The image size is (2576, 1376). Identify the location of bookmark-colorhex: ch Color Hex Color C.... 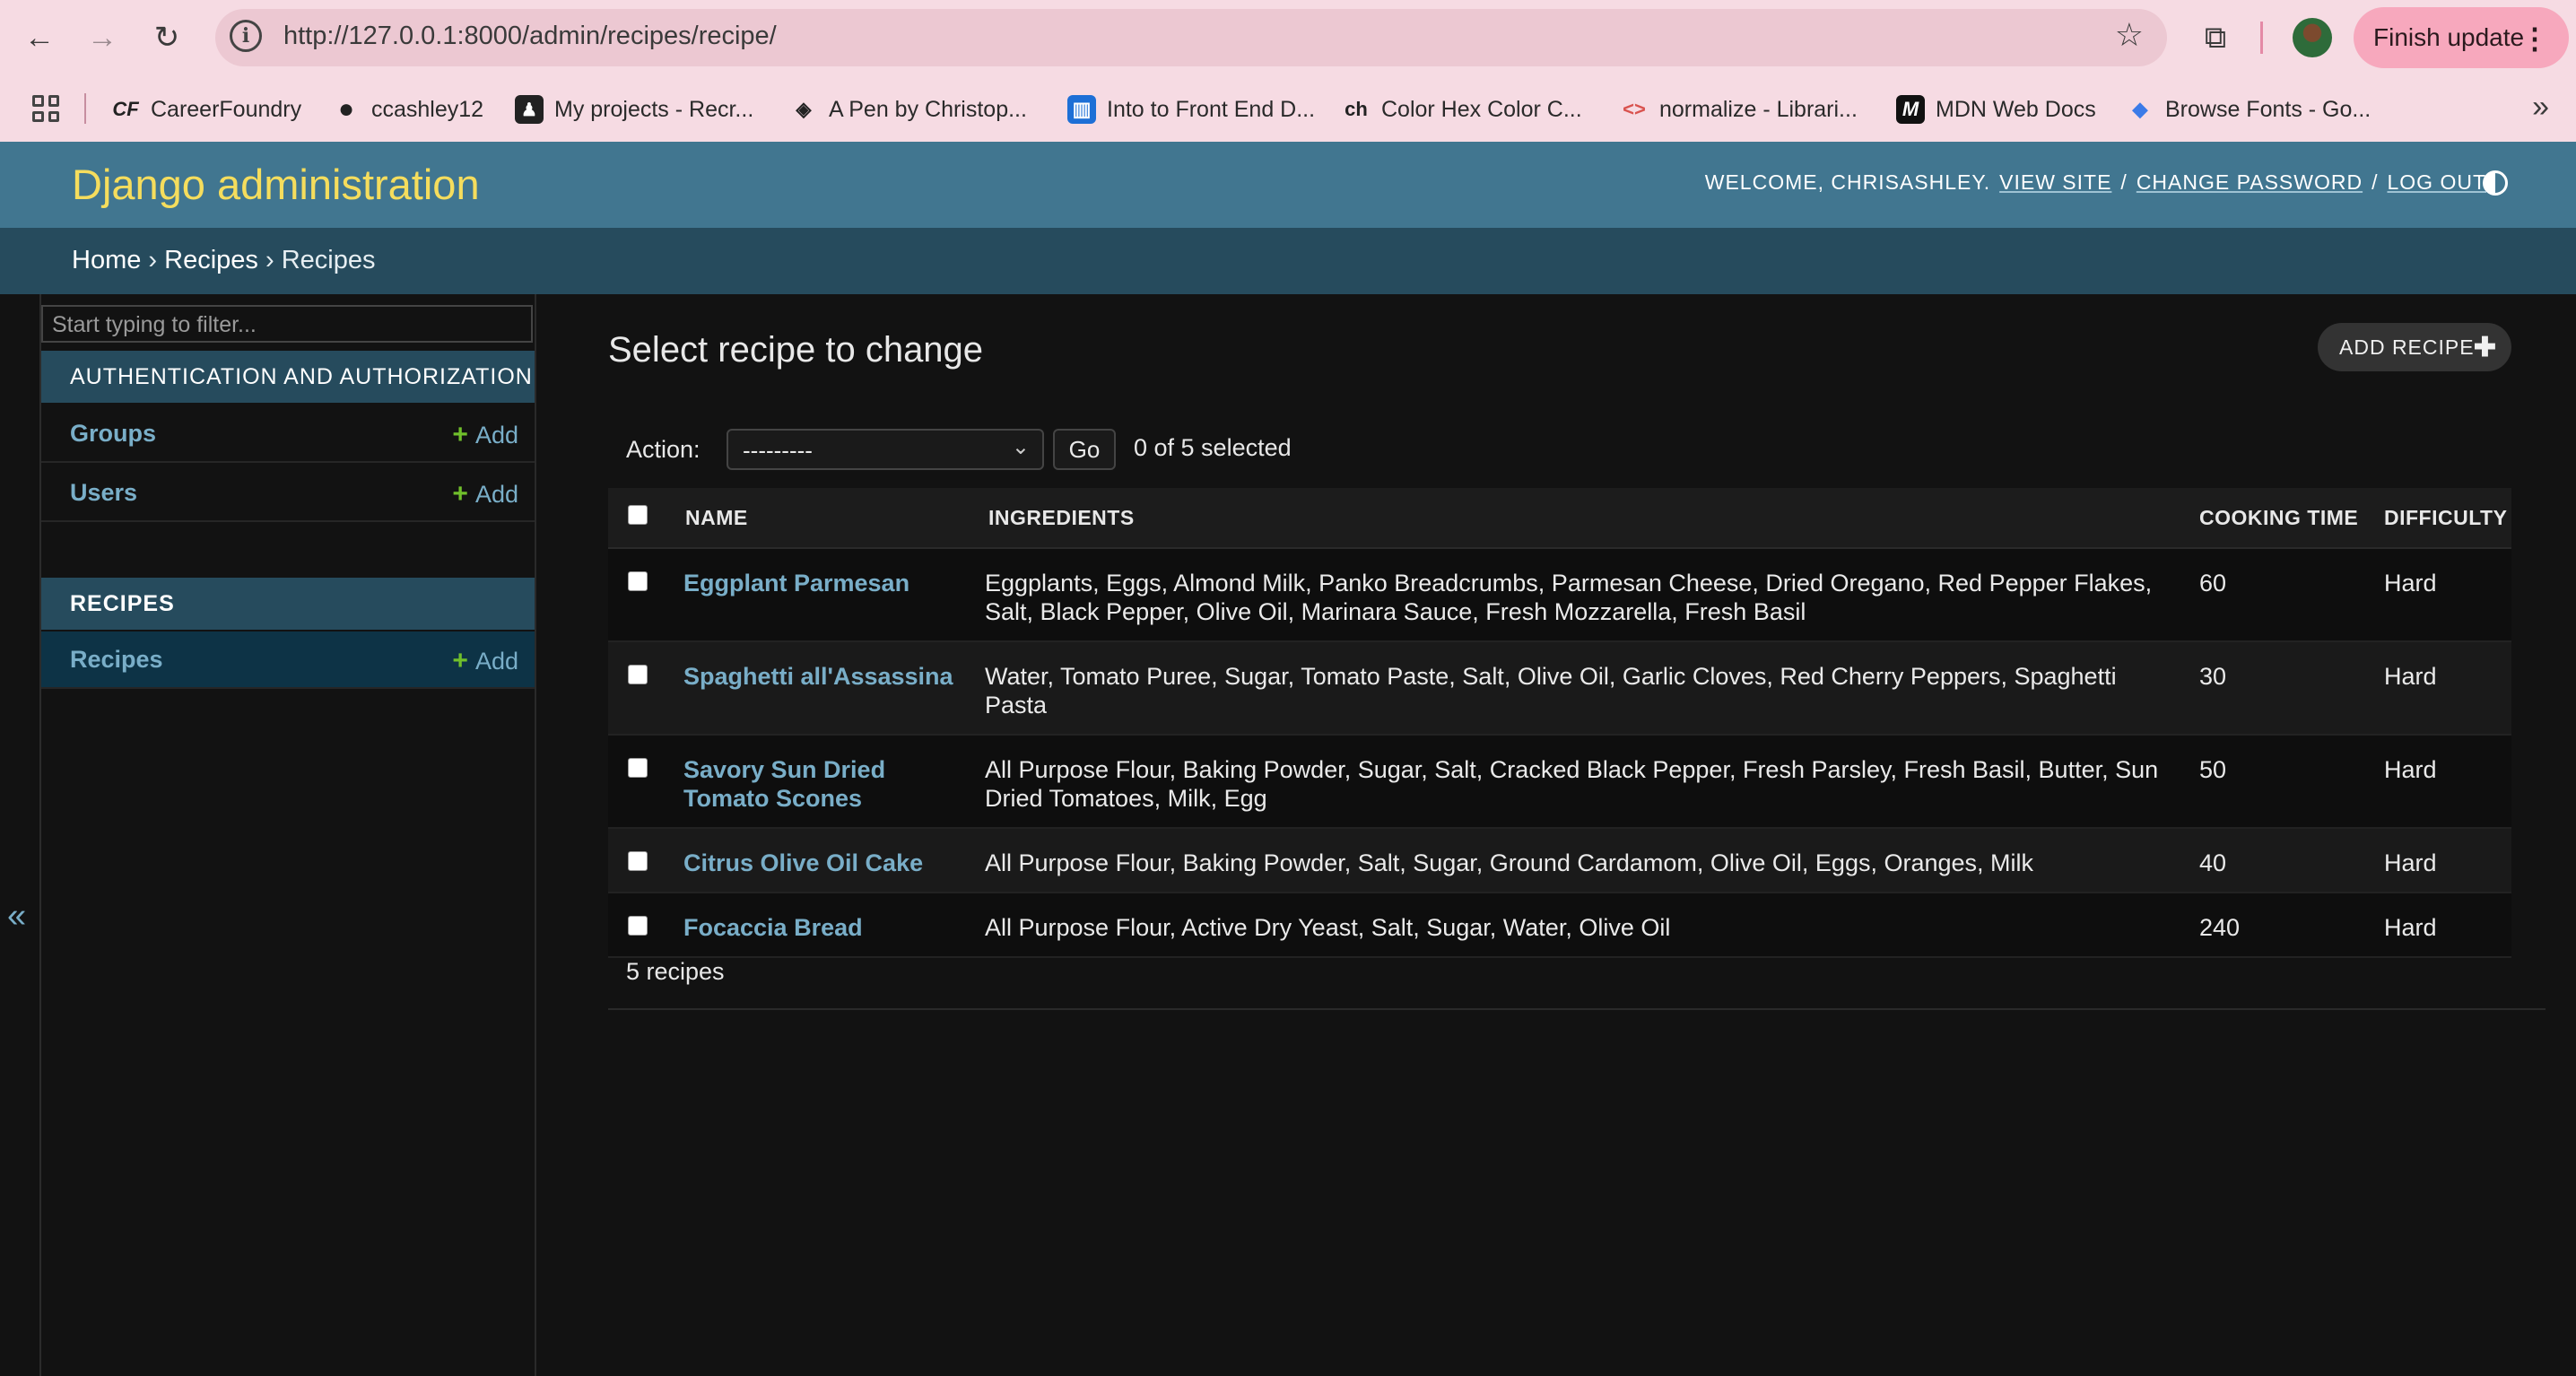
(1462, 109).